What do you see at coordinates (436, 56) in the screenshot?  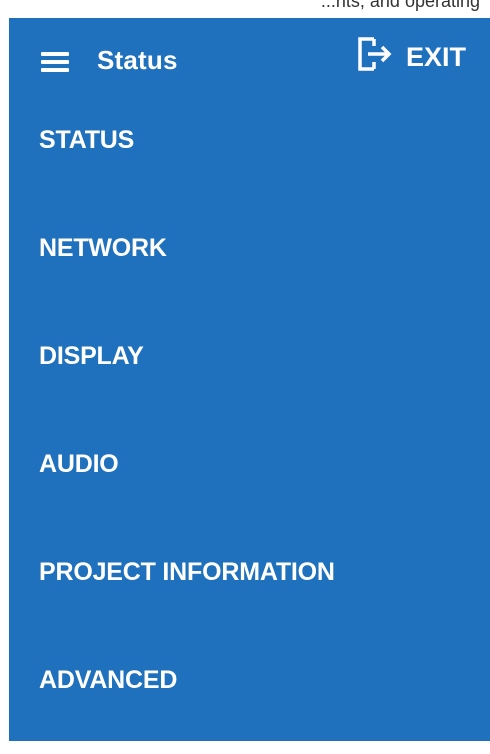 I see `exit-label: EXIT` at bounding box center [436, 56].